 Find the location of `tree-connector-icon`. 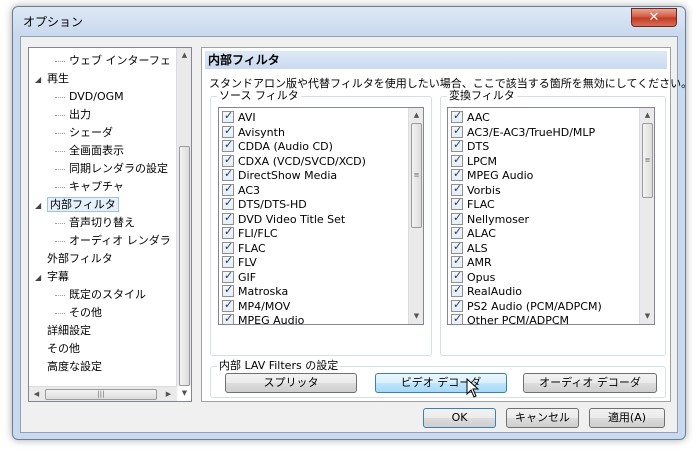

tree-connector-icon is located at coordinates (60, 115).